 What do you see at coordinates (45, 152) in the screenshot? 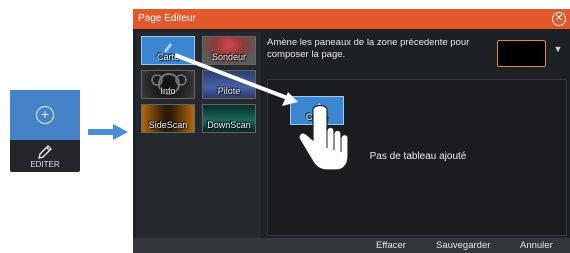
I see `pencil-icon` at bounding box center [45, 152].